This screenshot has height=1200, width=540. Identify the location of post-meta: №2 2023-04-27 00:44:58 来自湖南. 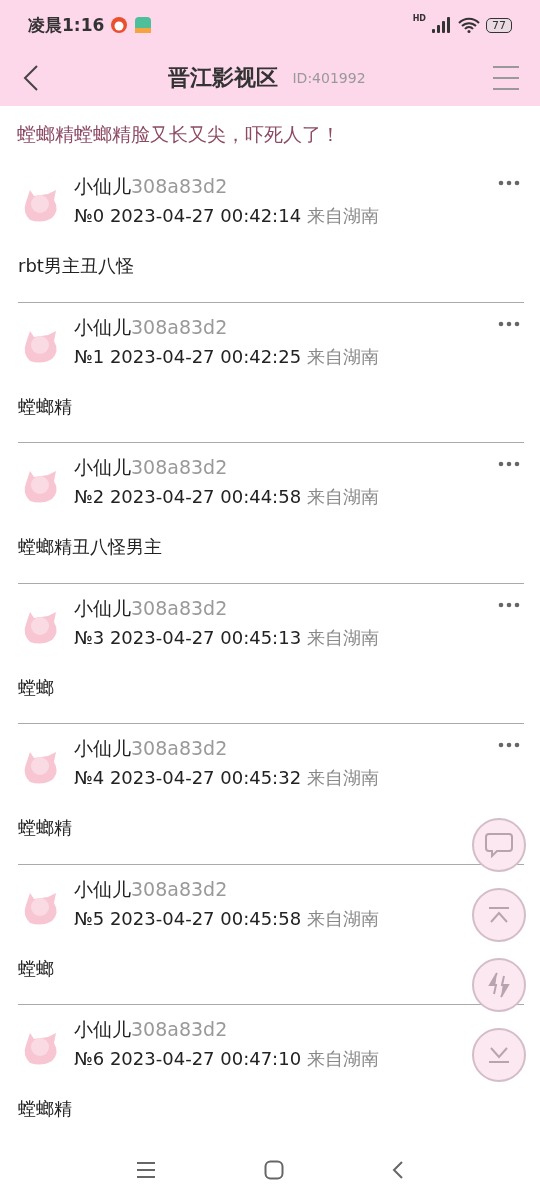
(226, 497).